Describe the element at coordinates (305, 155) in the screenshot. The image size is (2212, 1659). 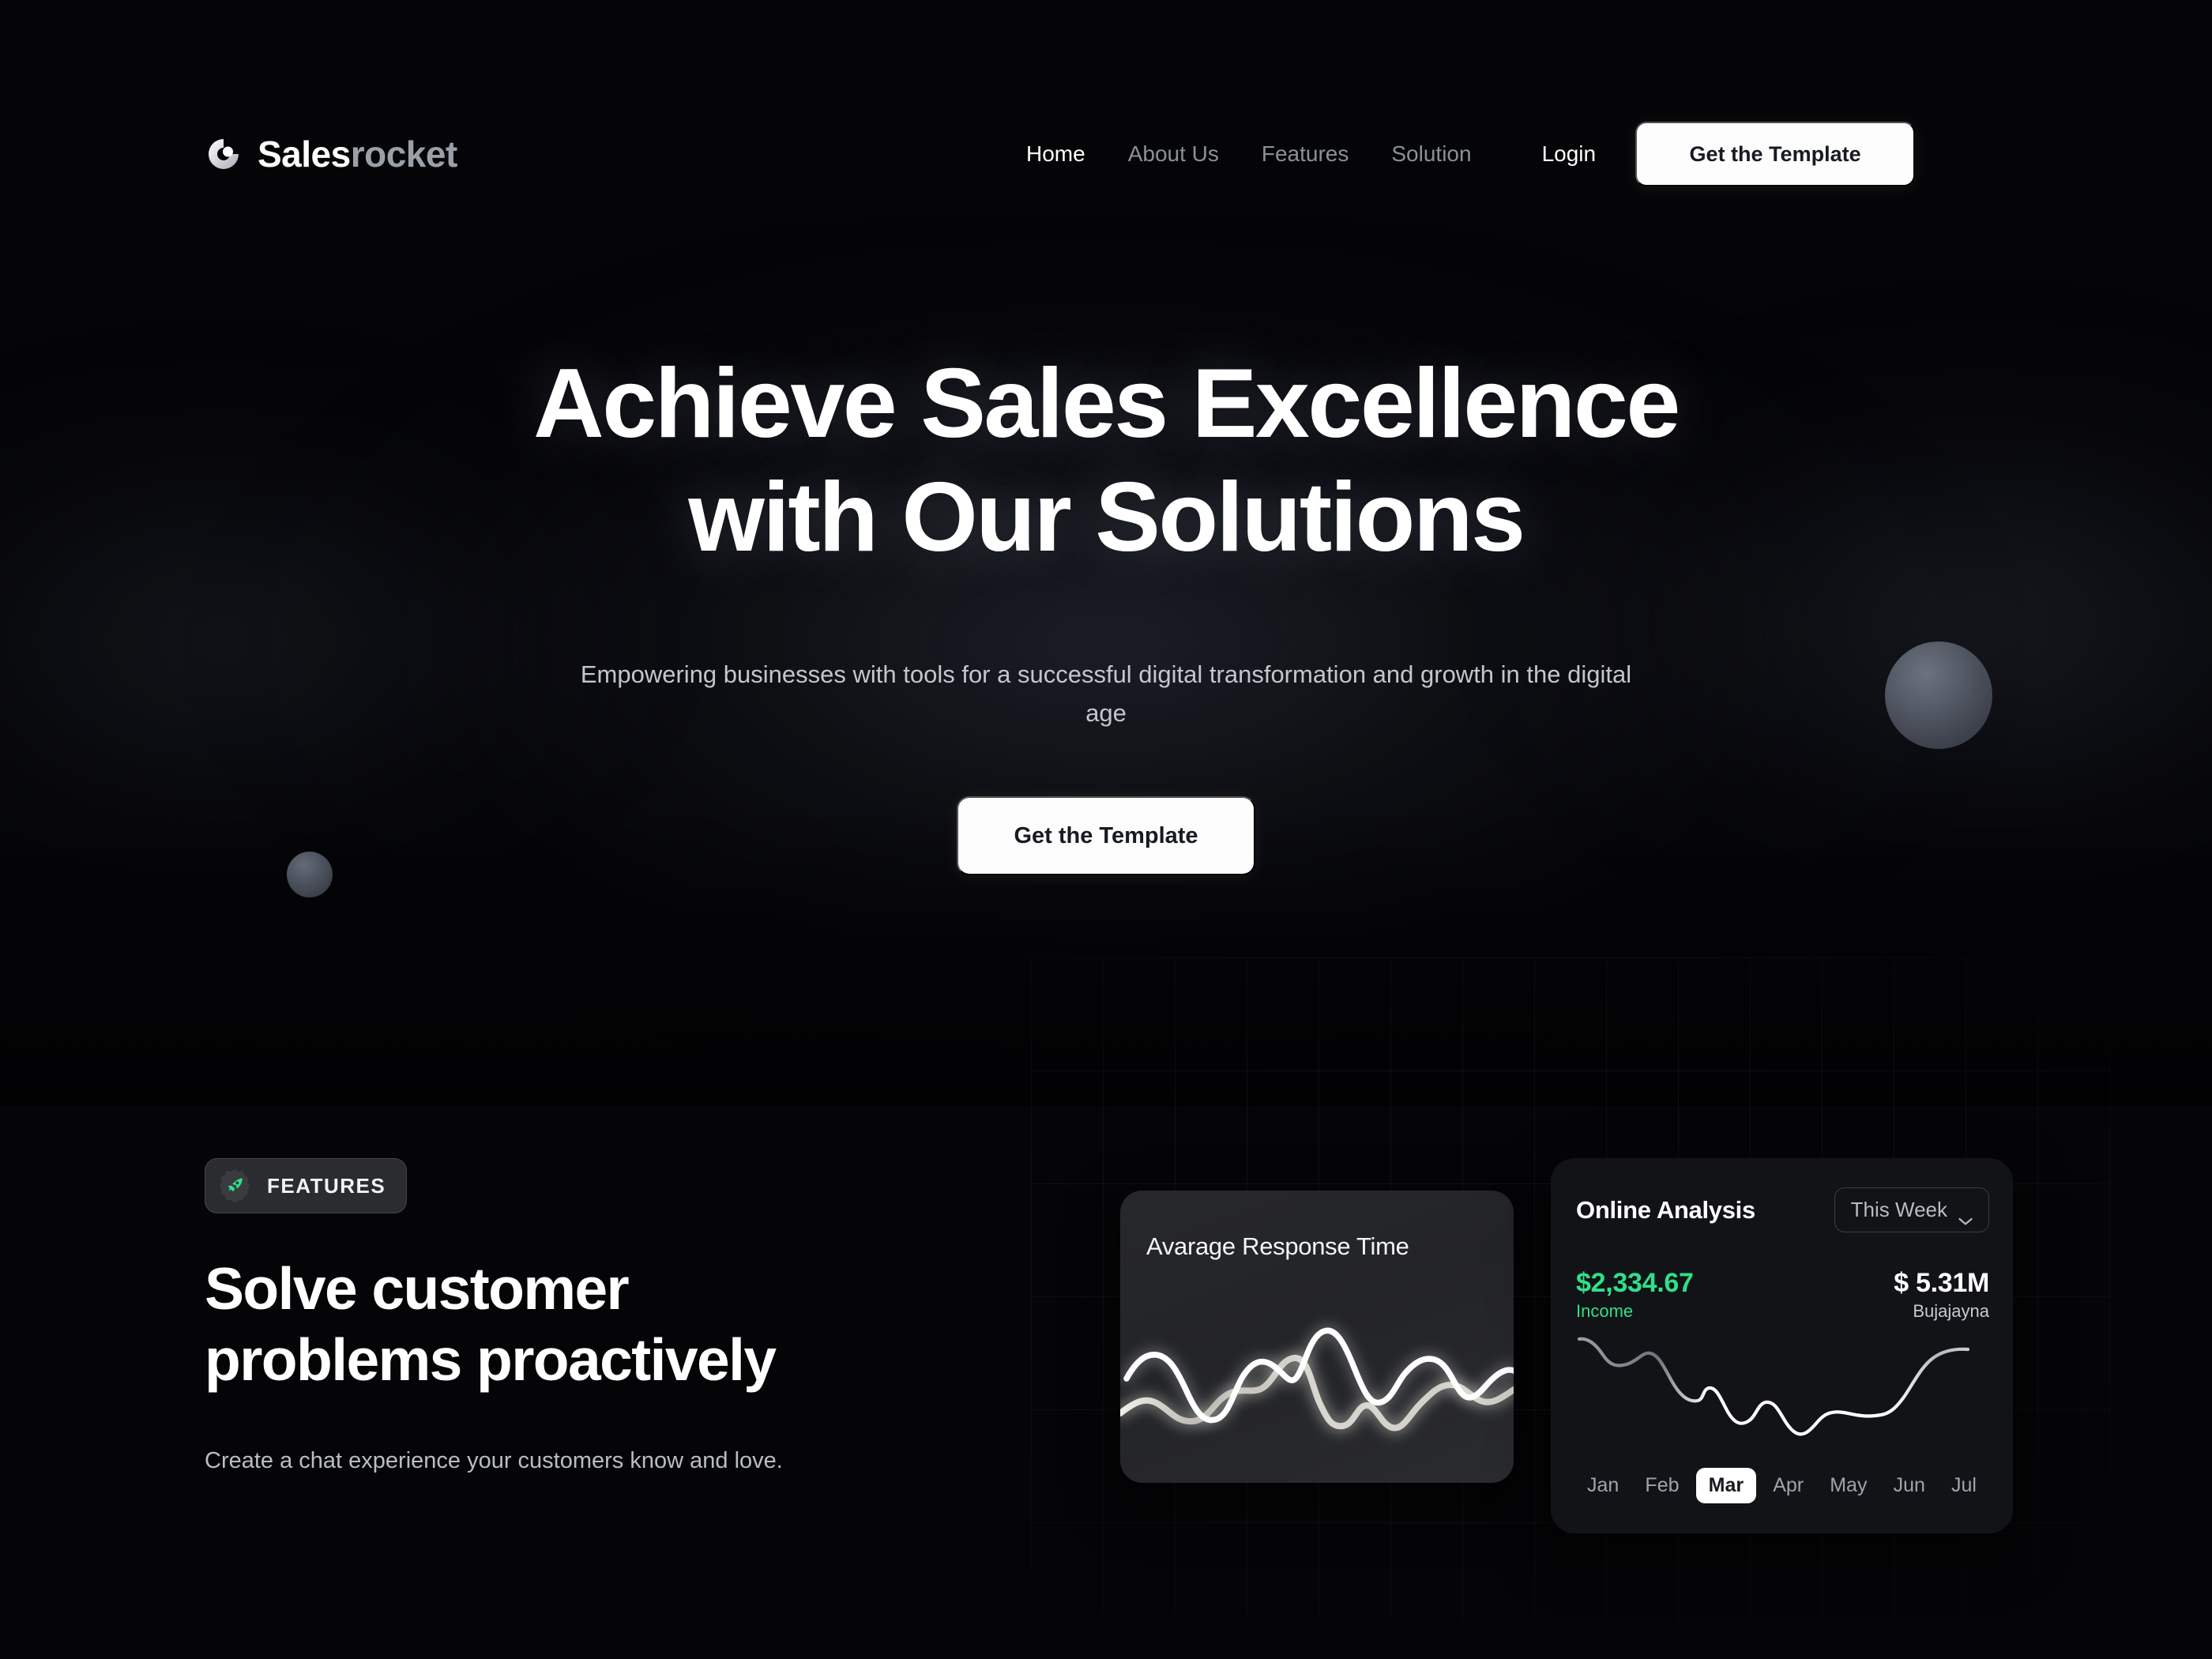
I see `brand-name-primary: Sales` at that location.